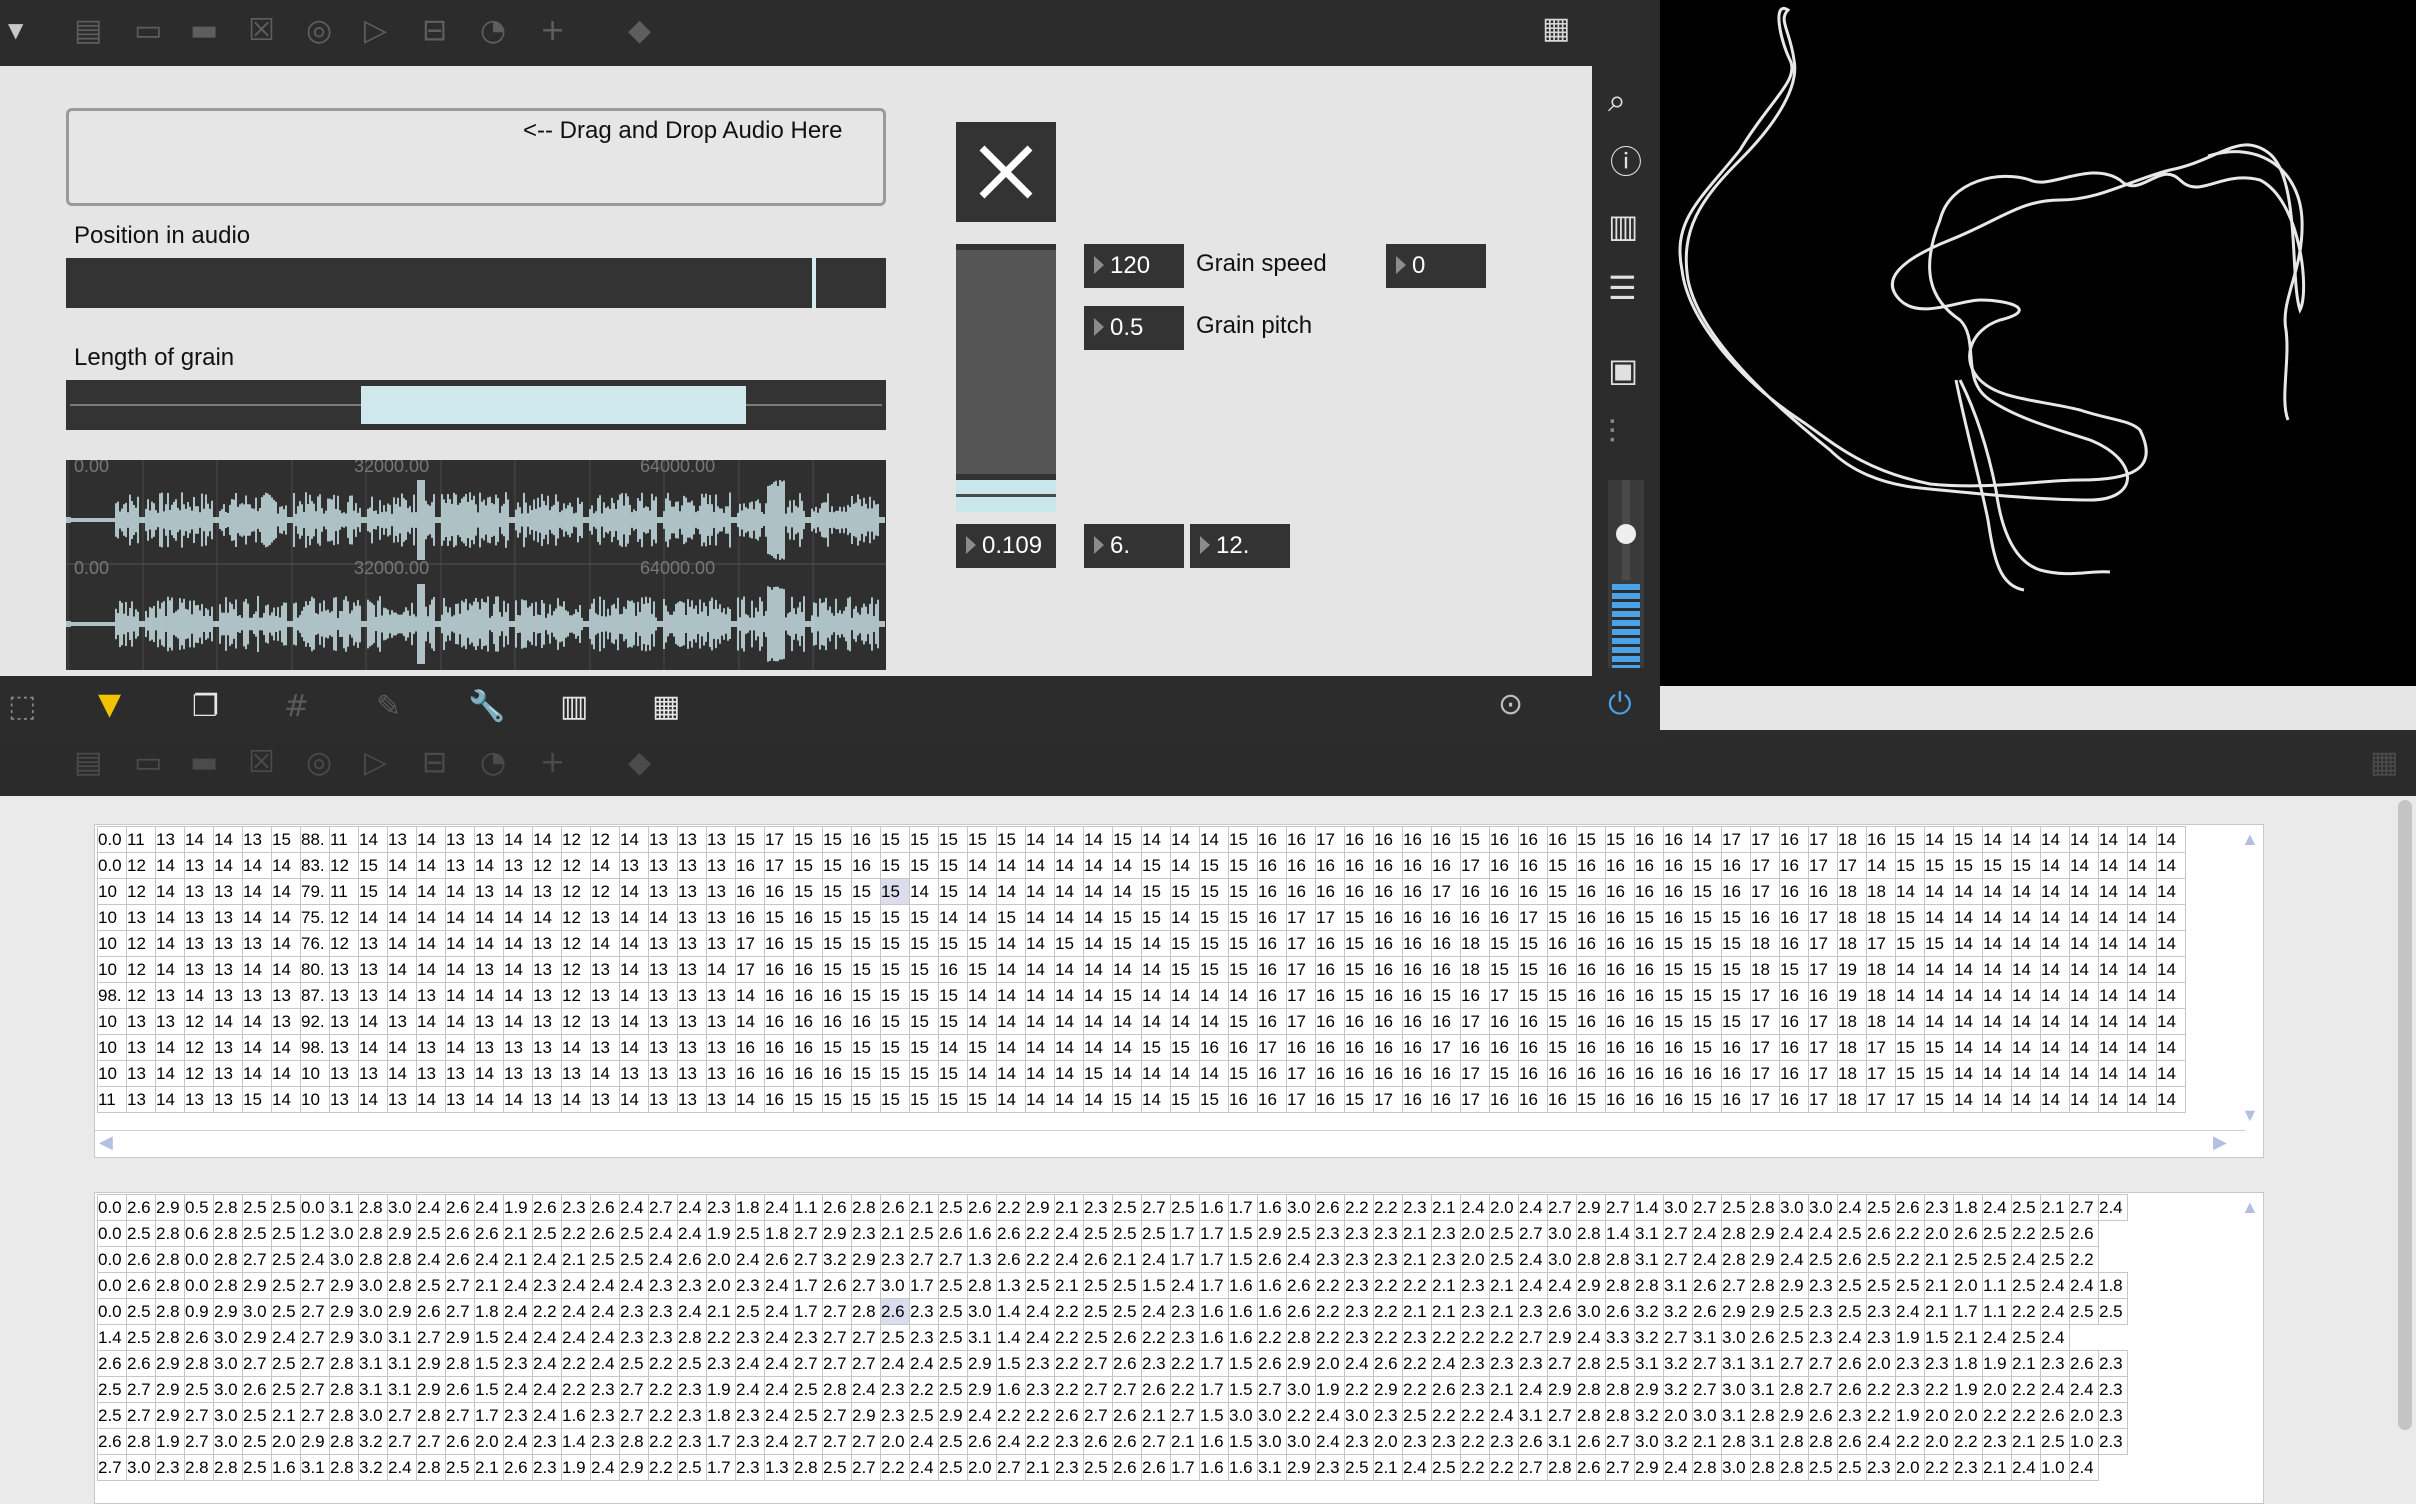 This screenshot has height=1504, width=2416. I want to click on piano-icon: ▥, so click(574, 707).